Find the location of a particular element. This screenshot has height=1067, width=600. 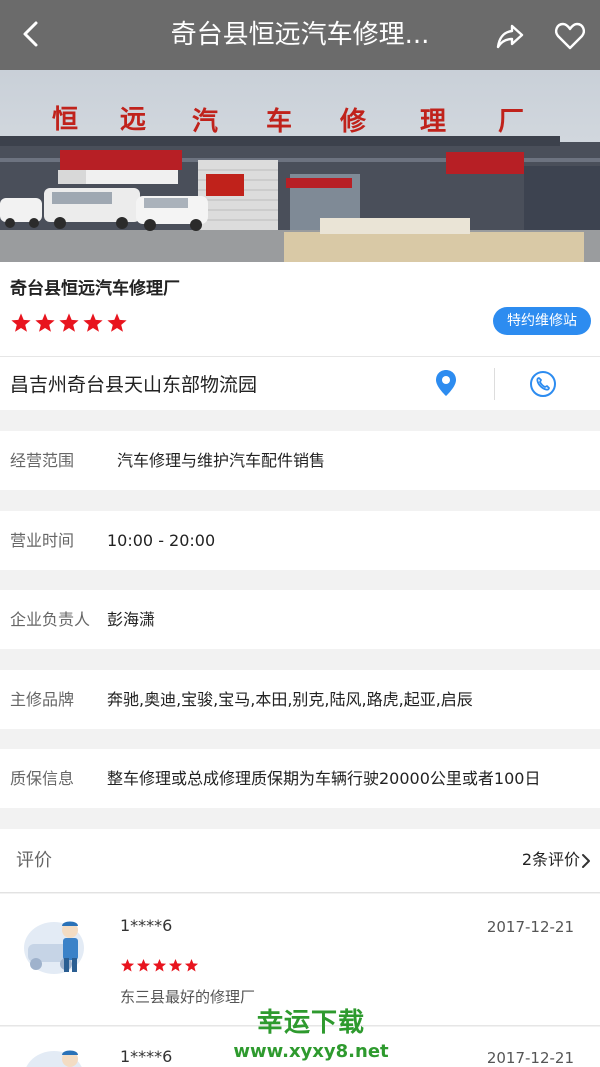

watermark-url: www.xyxy8.net is located at coordinates (311, 1051).